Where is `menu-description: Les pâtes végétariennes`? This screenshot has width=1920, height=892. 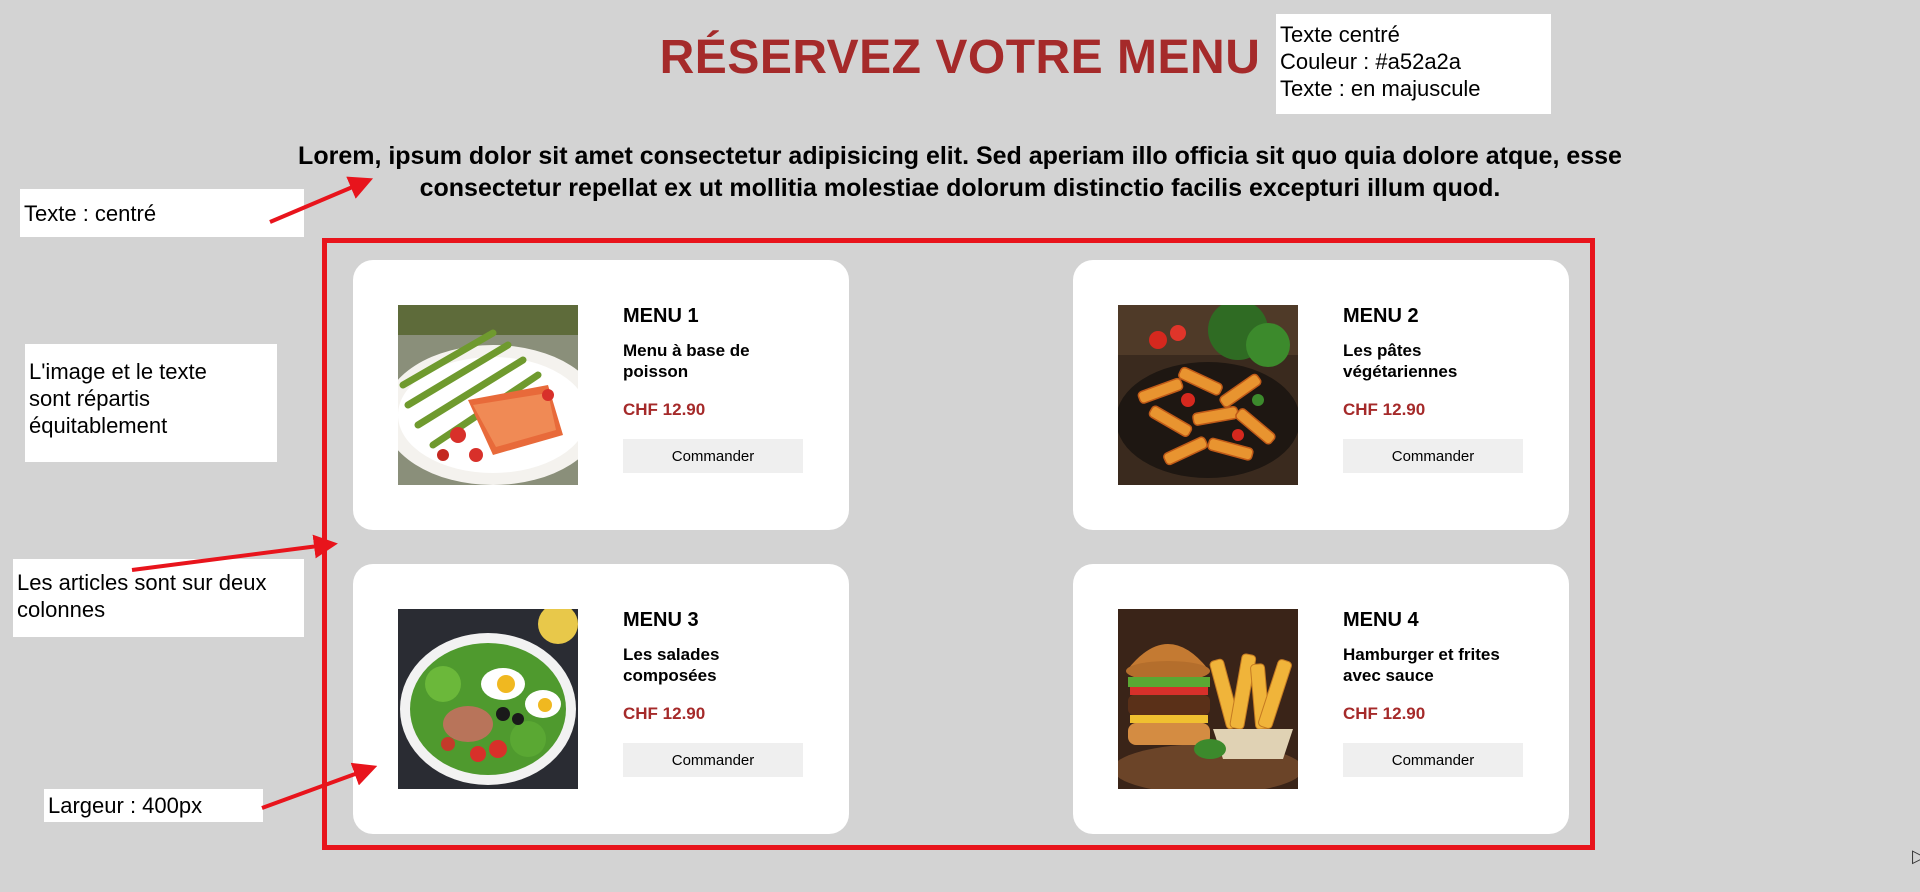
menu-description: Les pâtes végétariennes is located at coordinates (1400, 361).